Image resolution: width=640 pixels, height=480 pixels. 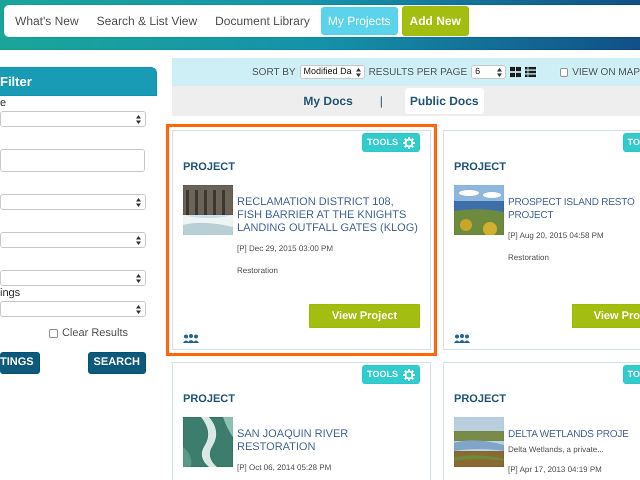 What do you see at coordinates (20, 363) in the screenshot?
I see `settings-button: TINGS` at bounding box center [20, 363].